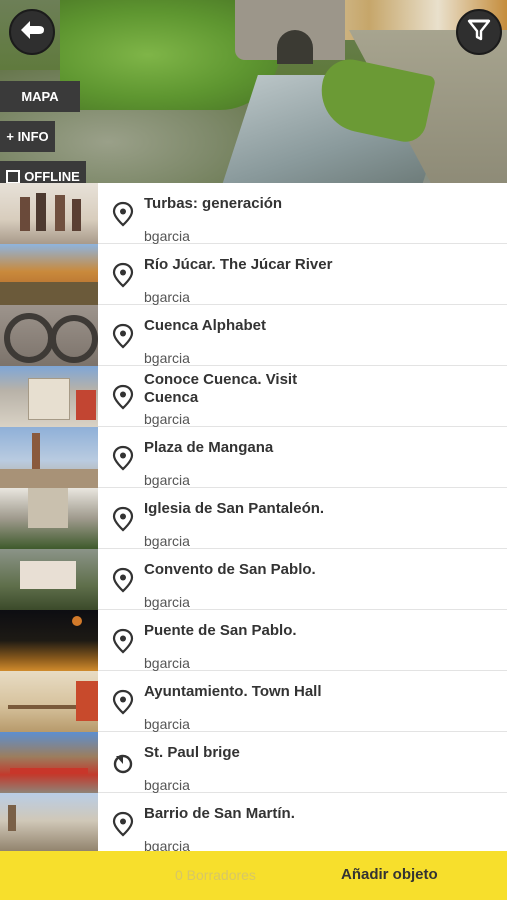  I want to click on item-title: Río Júcar. The Júcar River, so click(238, 264).